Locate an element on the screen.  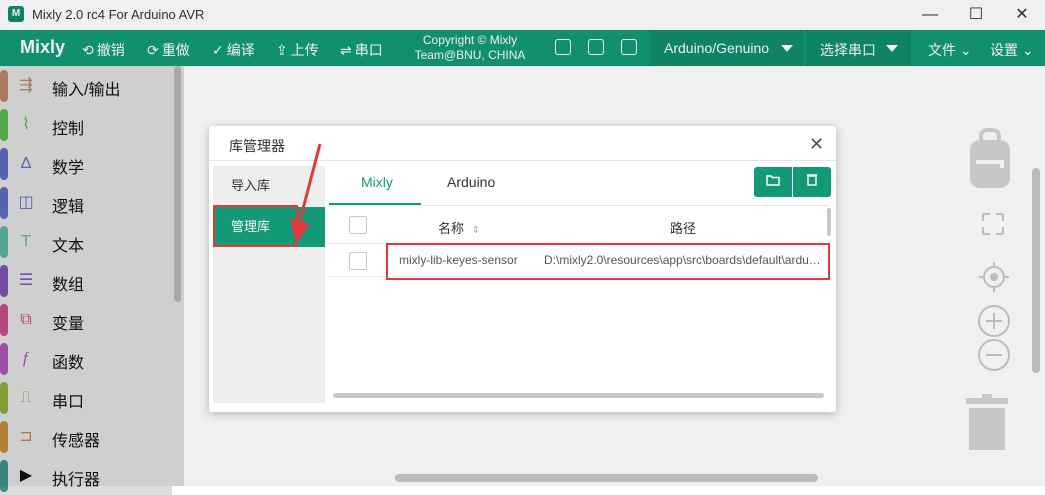
open-folder-button is located at coordinates (773, 182).